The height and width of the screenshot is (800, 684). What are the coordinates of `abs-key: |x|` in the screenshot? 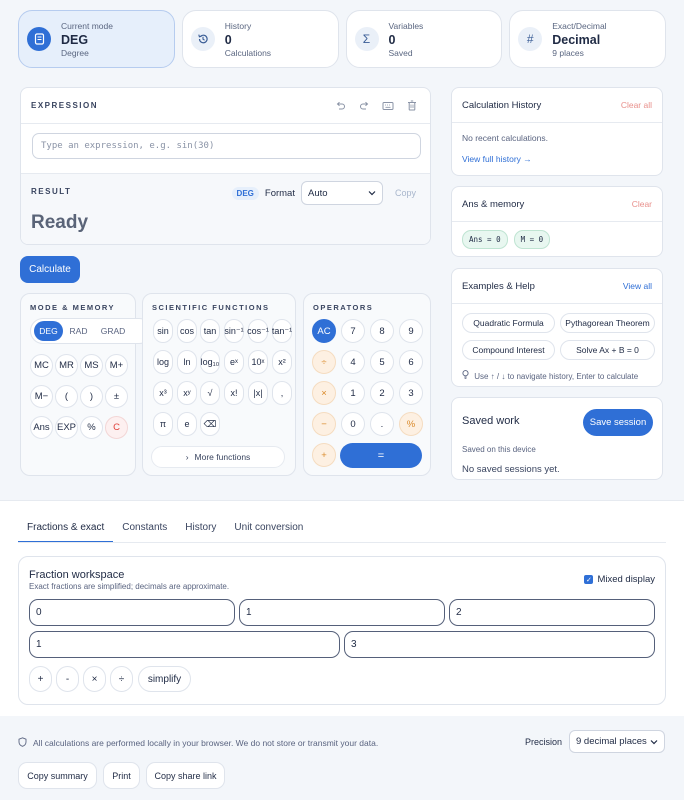 It's located at (258, 393).